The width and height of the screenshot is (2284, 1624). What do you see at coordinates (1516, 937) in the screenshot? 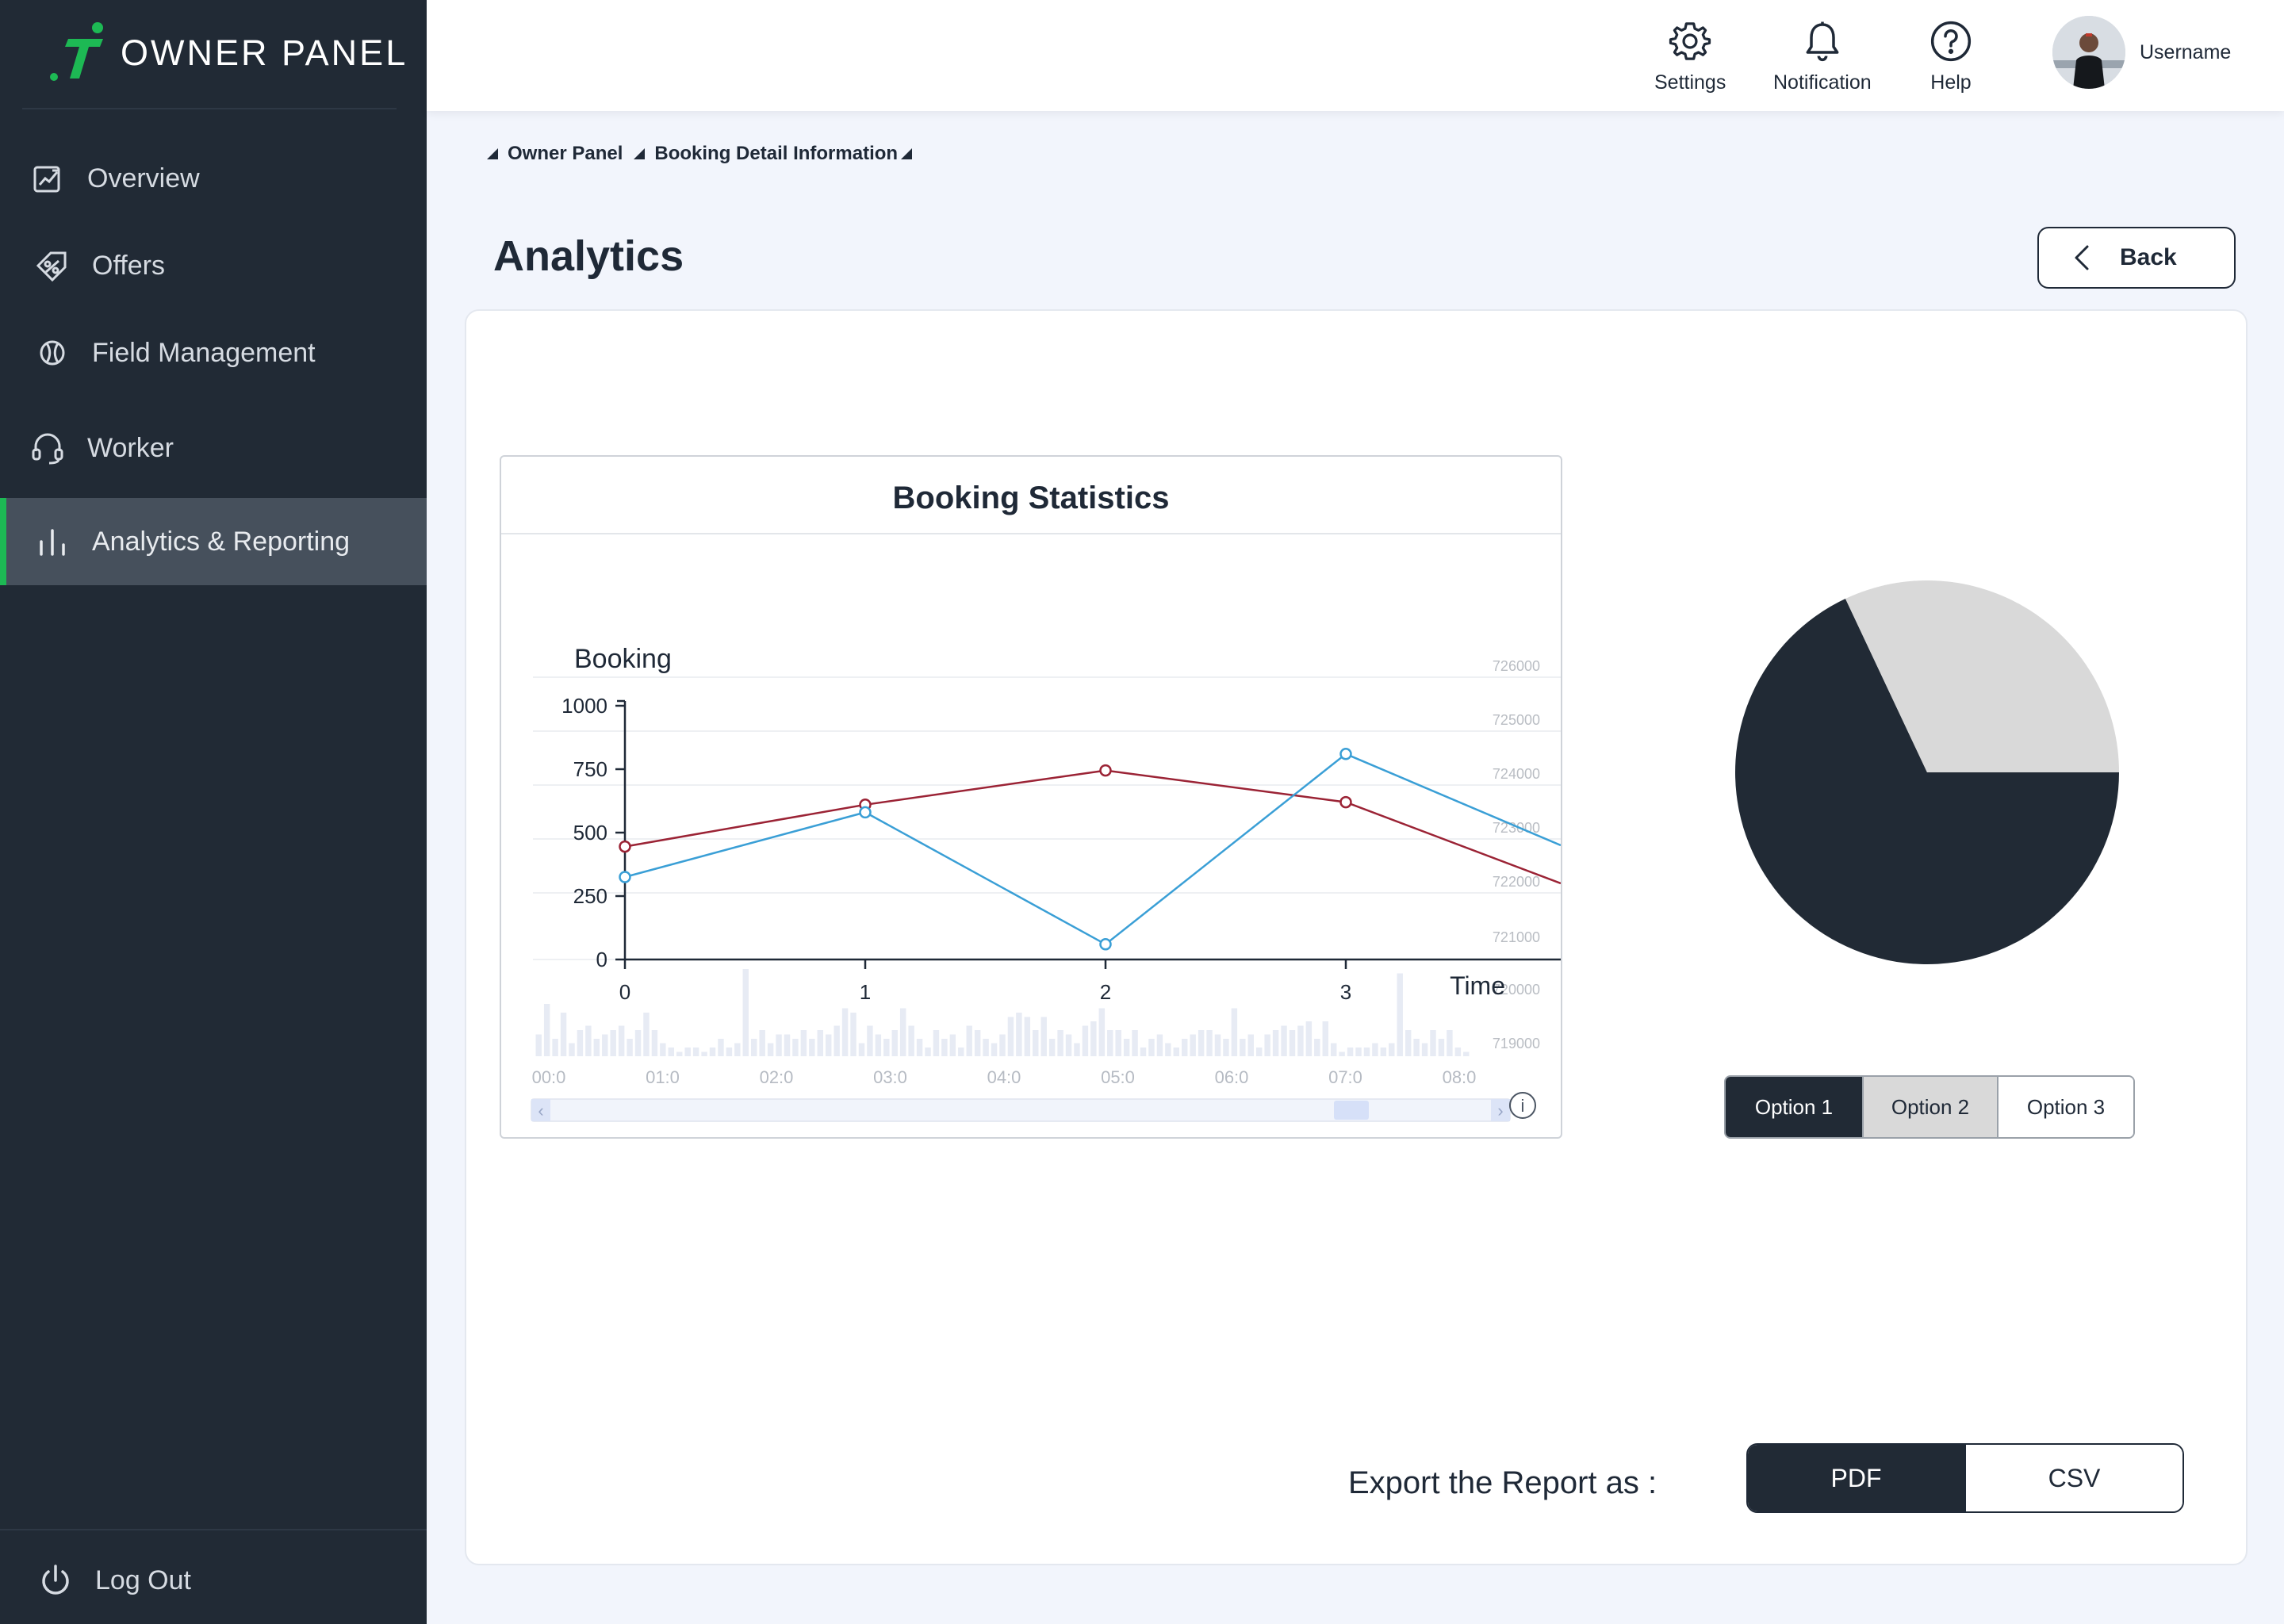
I see `secondary-y-tick-label: 721000` at bounding box center [1516, 937].